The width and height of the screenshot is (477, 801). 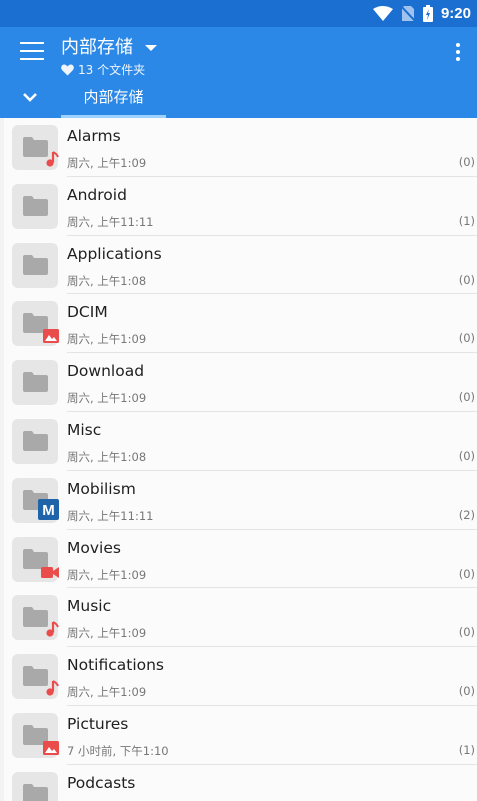 What do you see at coordinates (238, 72) in the screenshot?
I see `app-bar: 内部存储 13 个文件夹 内部存储` at bounding box center [238, 72].